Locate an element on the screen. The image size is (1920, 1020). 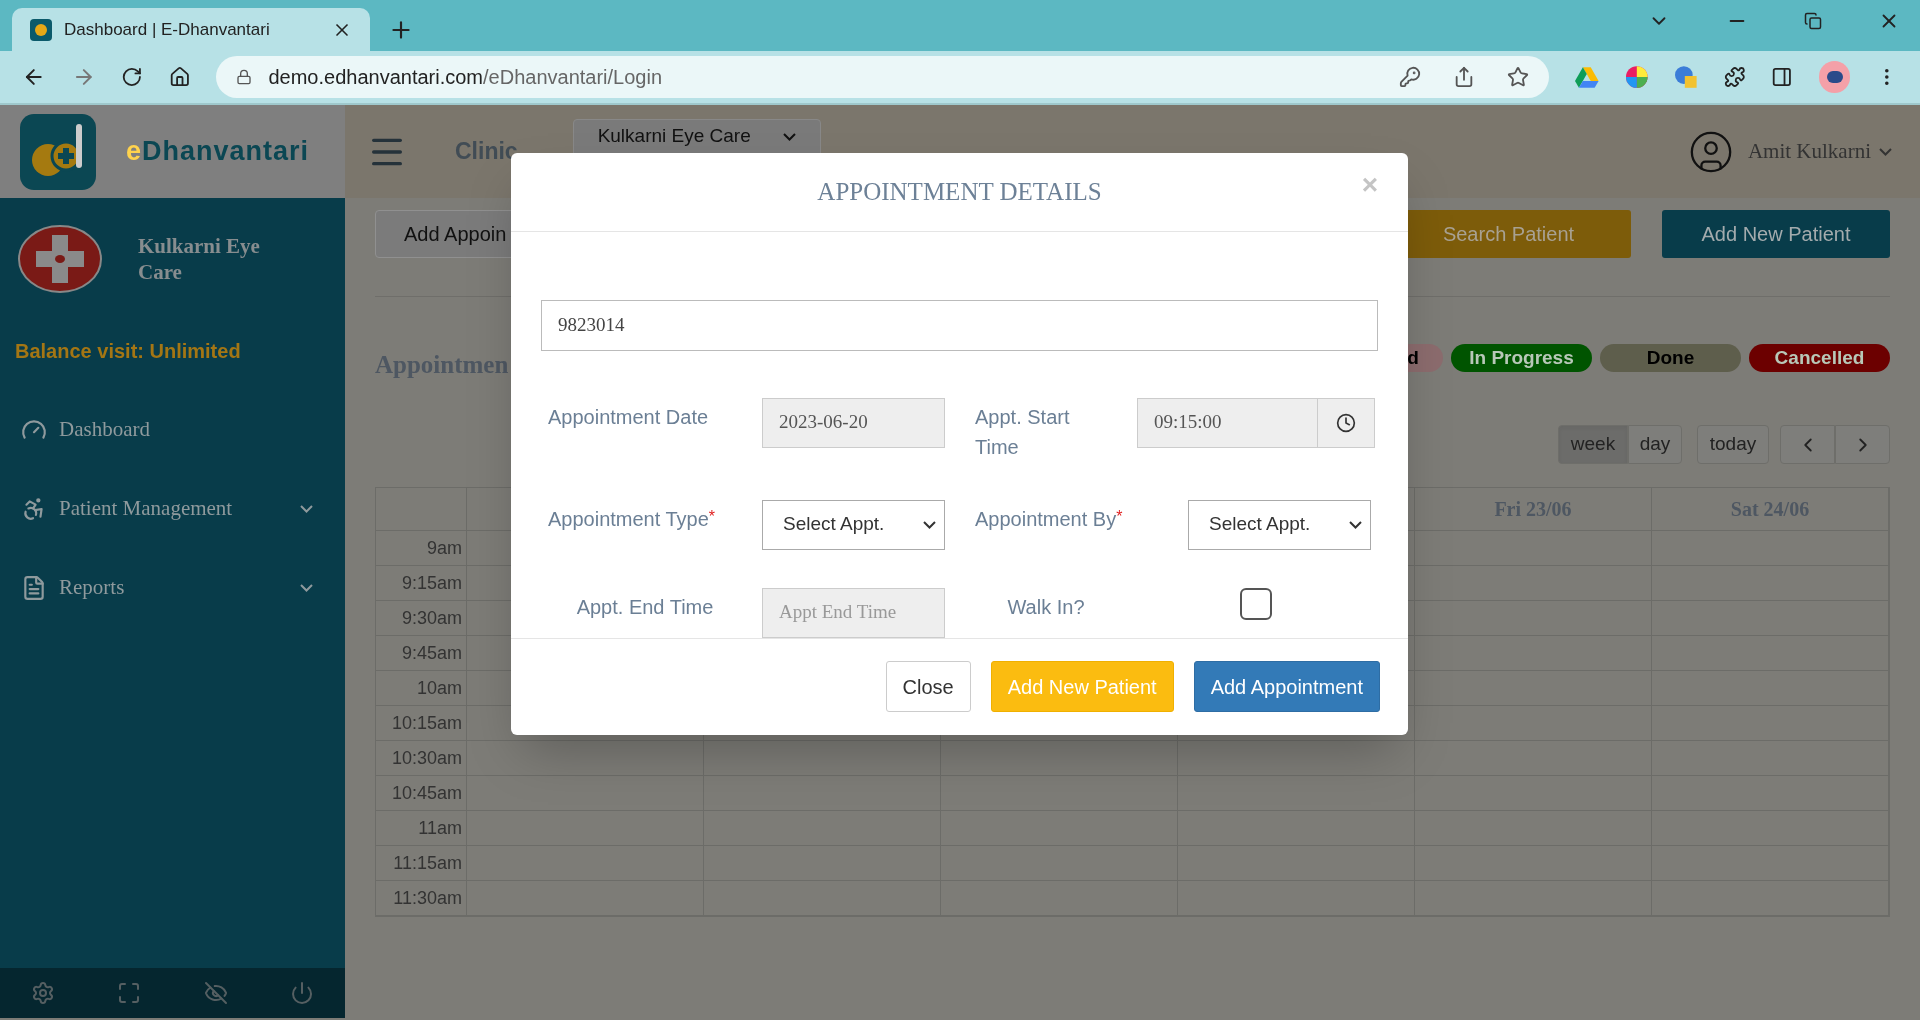
add-new-patient-button: Add New Patient is located at coordinates (1776, 234).